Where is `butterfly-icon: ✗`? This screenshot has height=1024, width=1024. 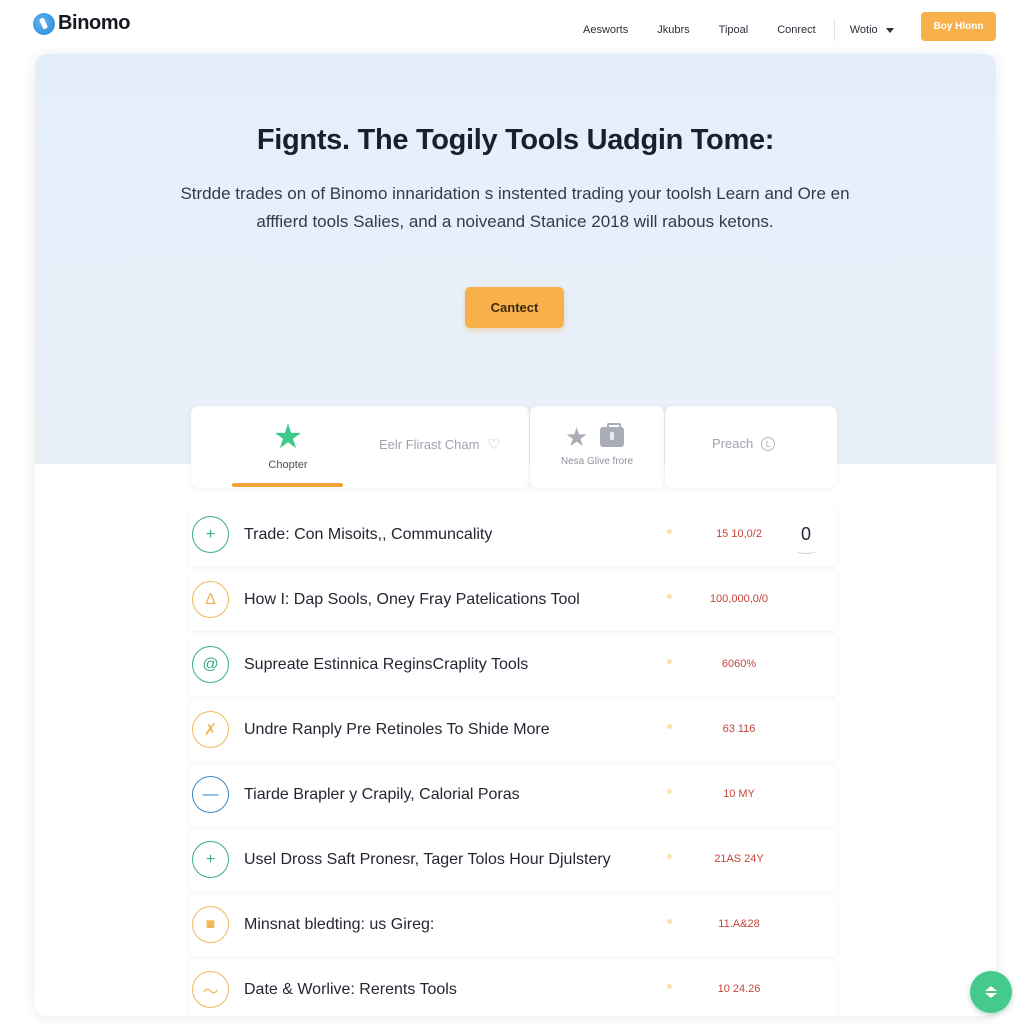 butterfly-icon: ✗ is located at coordinates (210, 729).